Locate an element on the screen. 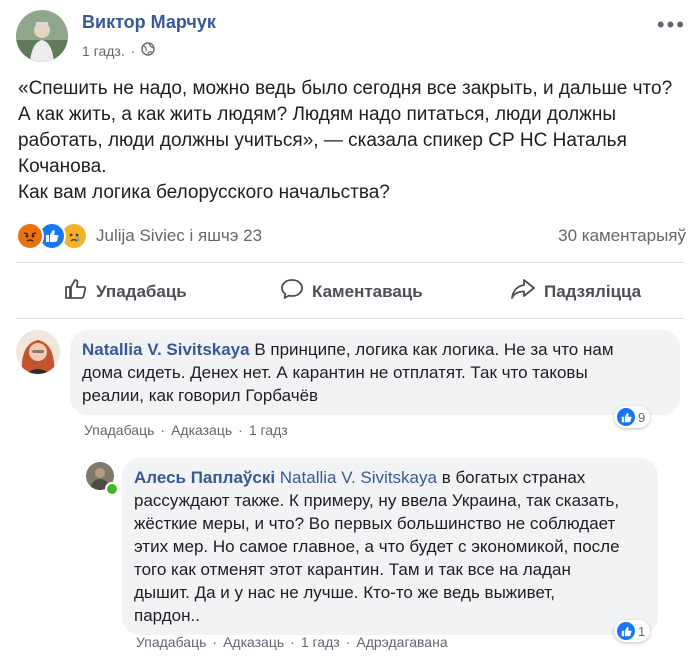 The image size is (700, 657). thumbs-up-icon is located at coordinates (76, 291).